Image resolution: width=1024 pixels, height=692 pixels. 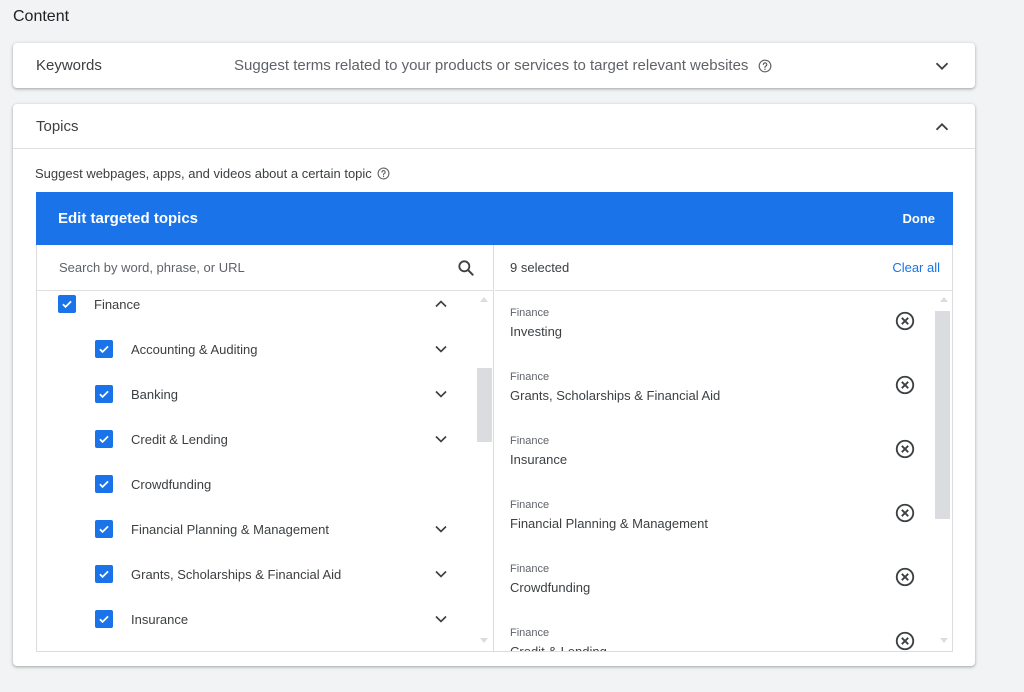 What do you see at coordinates (550, 587) in the screenshot?
I see `selected-item-name: Crowdfunding` at bounding box center [550, 587].